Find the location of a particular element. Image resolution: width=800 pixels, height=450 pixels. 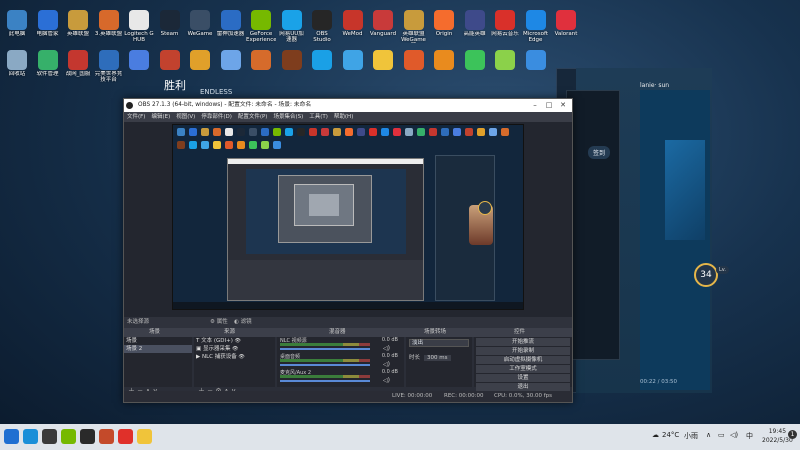

notification-badge: 1 is located at coordinates (792, 434).